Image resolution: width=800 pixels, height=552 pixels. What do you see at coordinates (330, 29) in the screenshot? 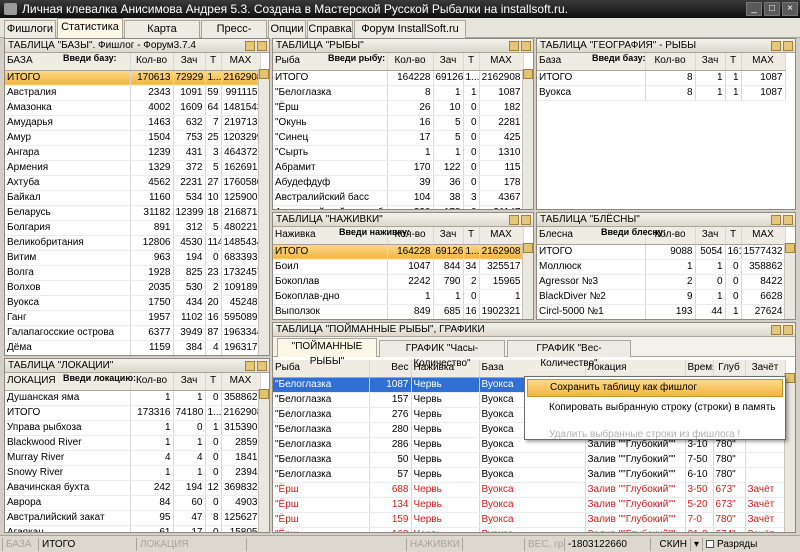
I see `tab-help: Справка` at bounding box center [330, 29].